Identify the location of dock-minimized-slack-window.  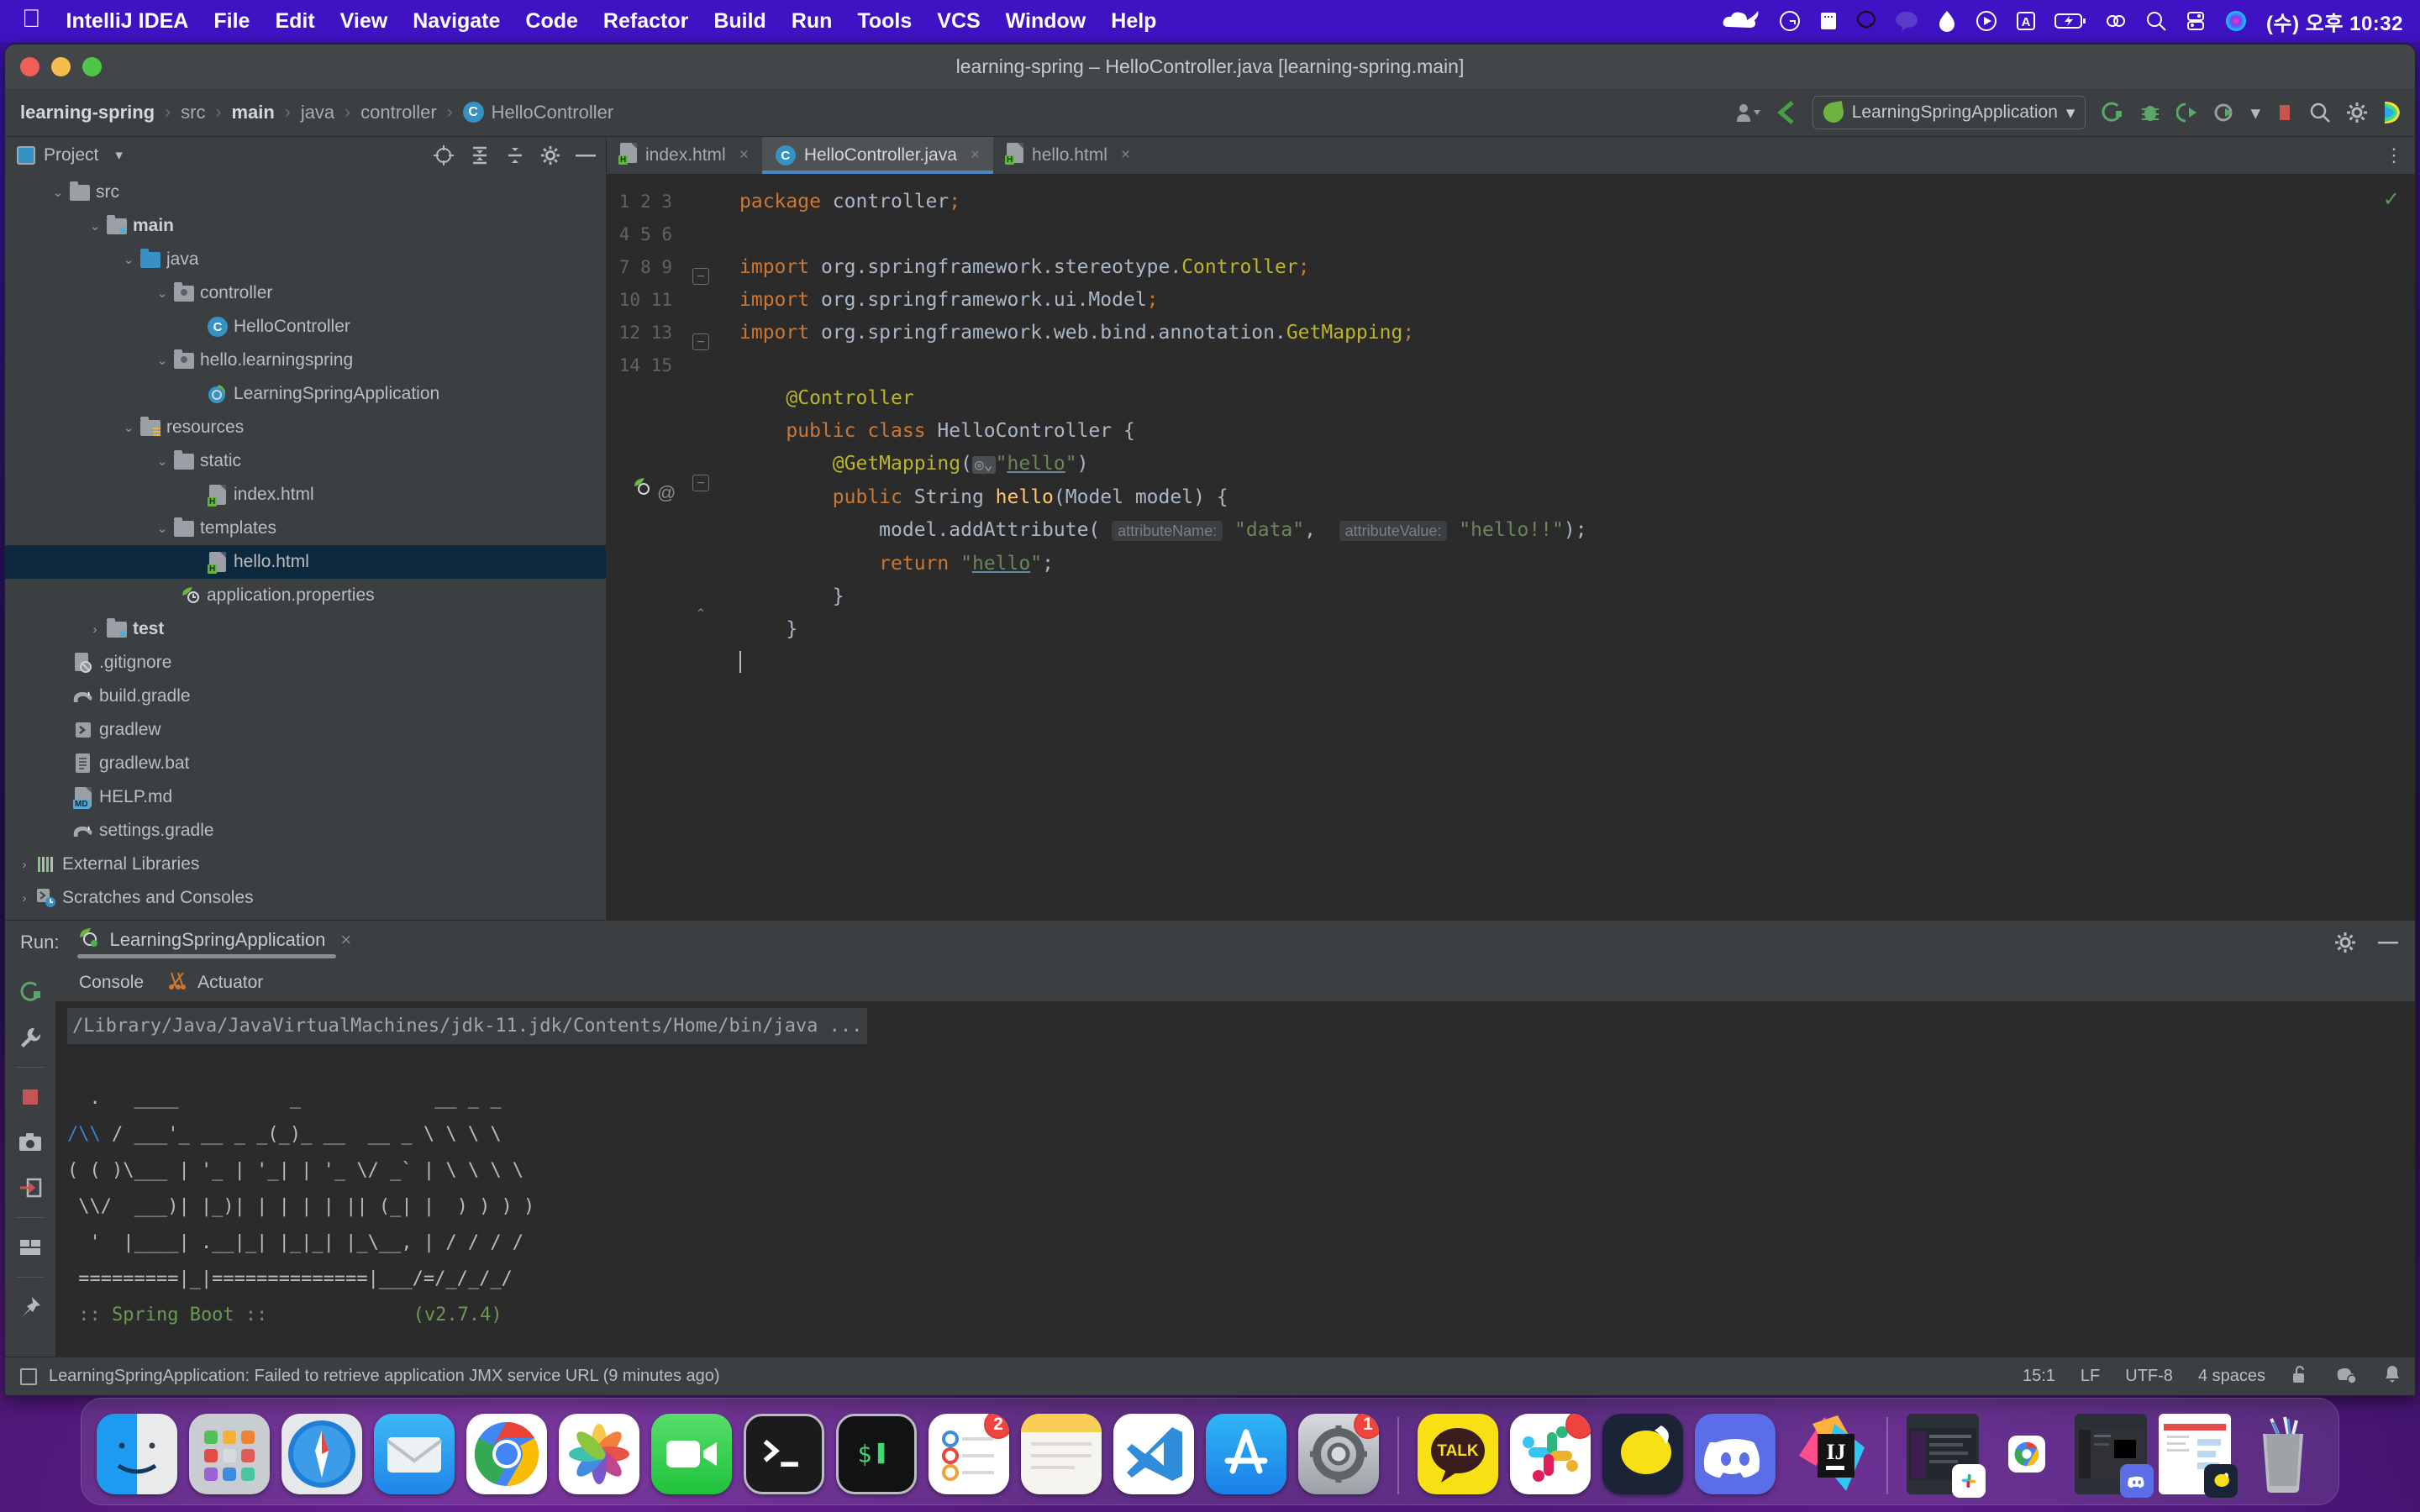
(1946, 1456).